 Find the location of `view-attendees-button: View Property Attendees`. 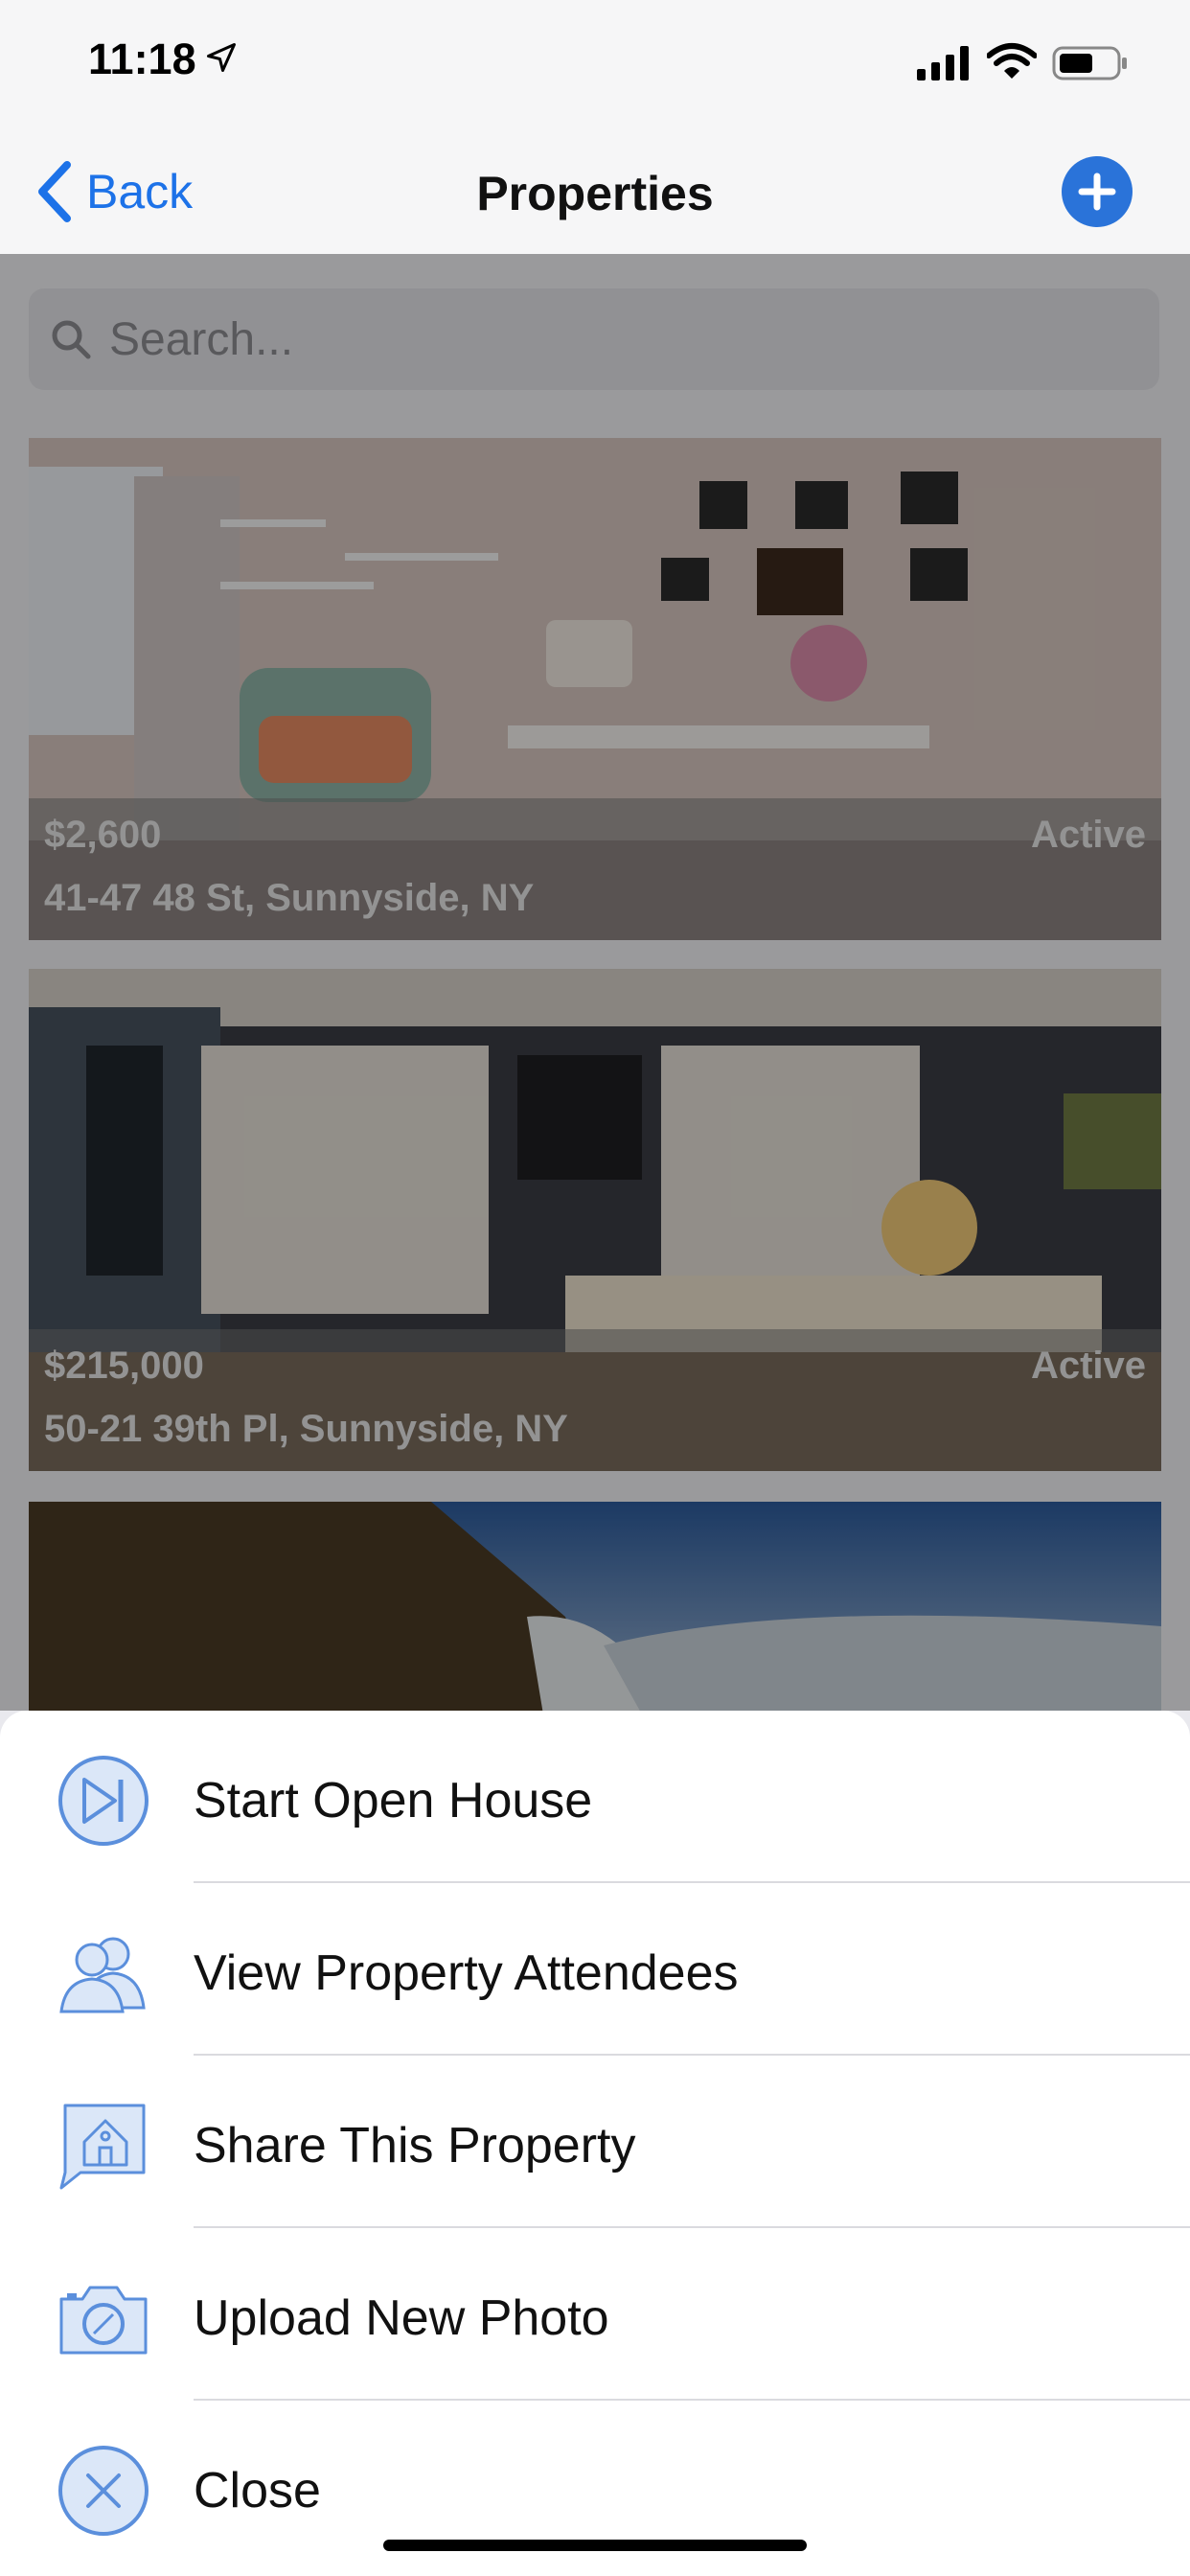

view-attendees-button: View Property Attendees is located at coordinates (595, 1969).